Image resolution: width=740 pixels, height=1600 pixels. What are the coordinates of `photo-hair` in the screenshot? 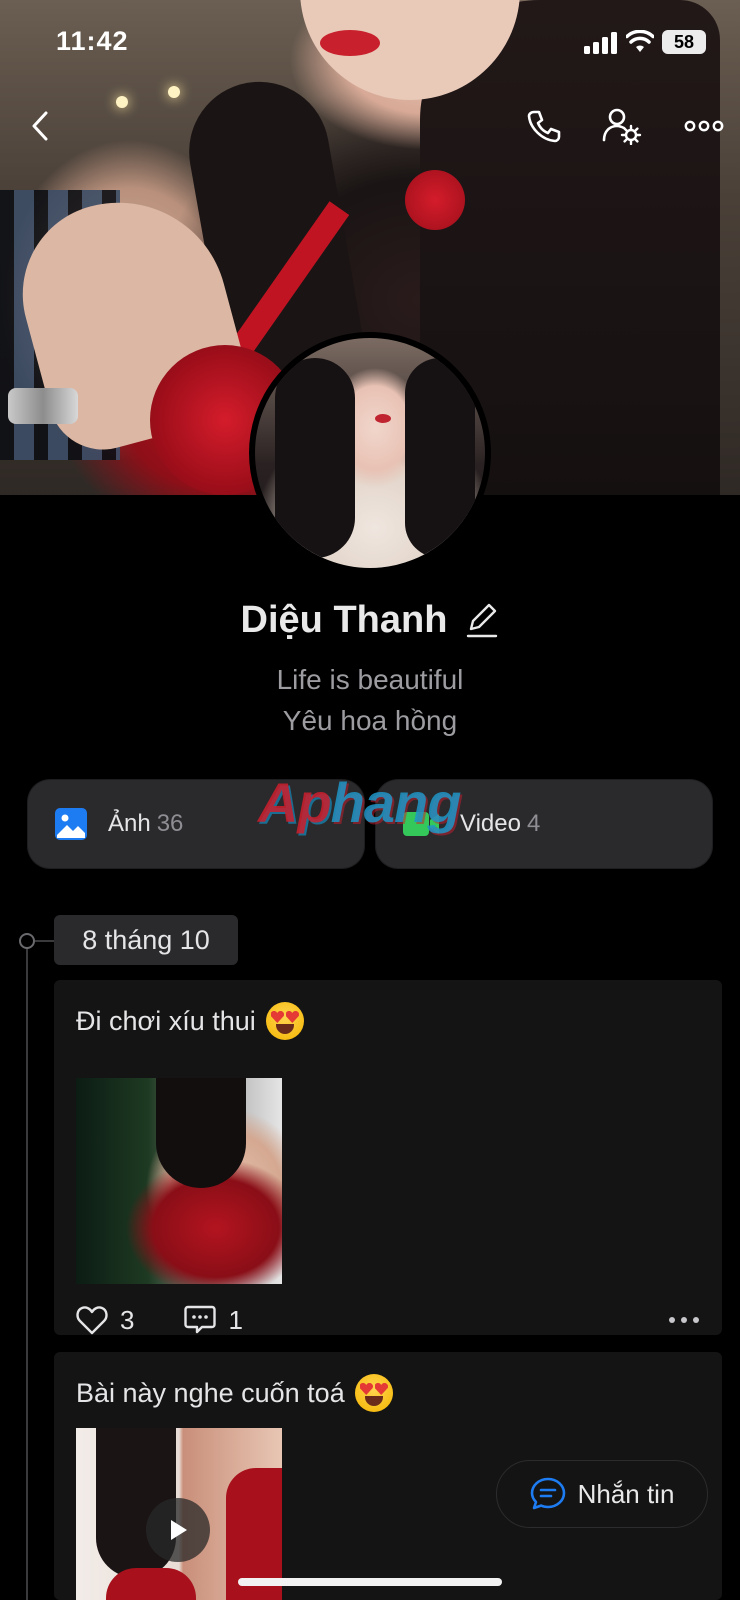 It's located at (201, 1133).